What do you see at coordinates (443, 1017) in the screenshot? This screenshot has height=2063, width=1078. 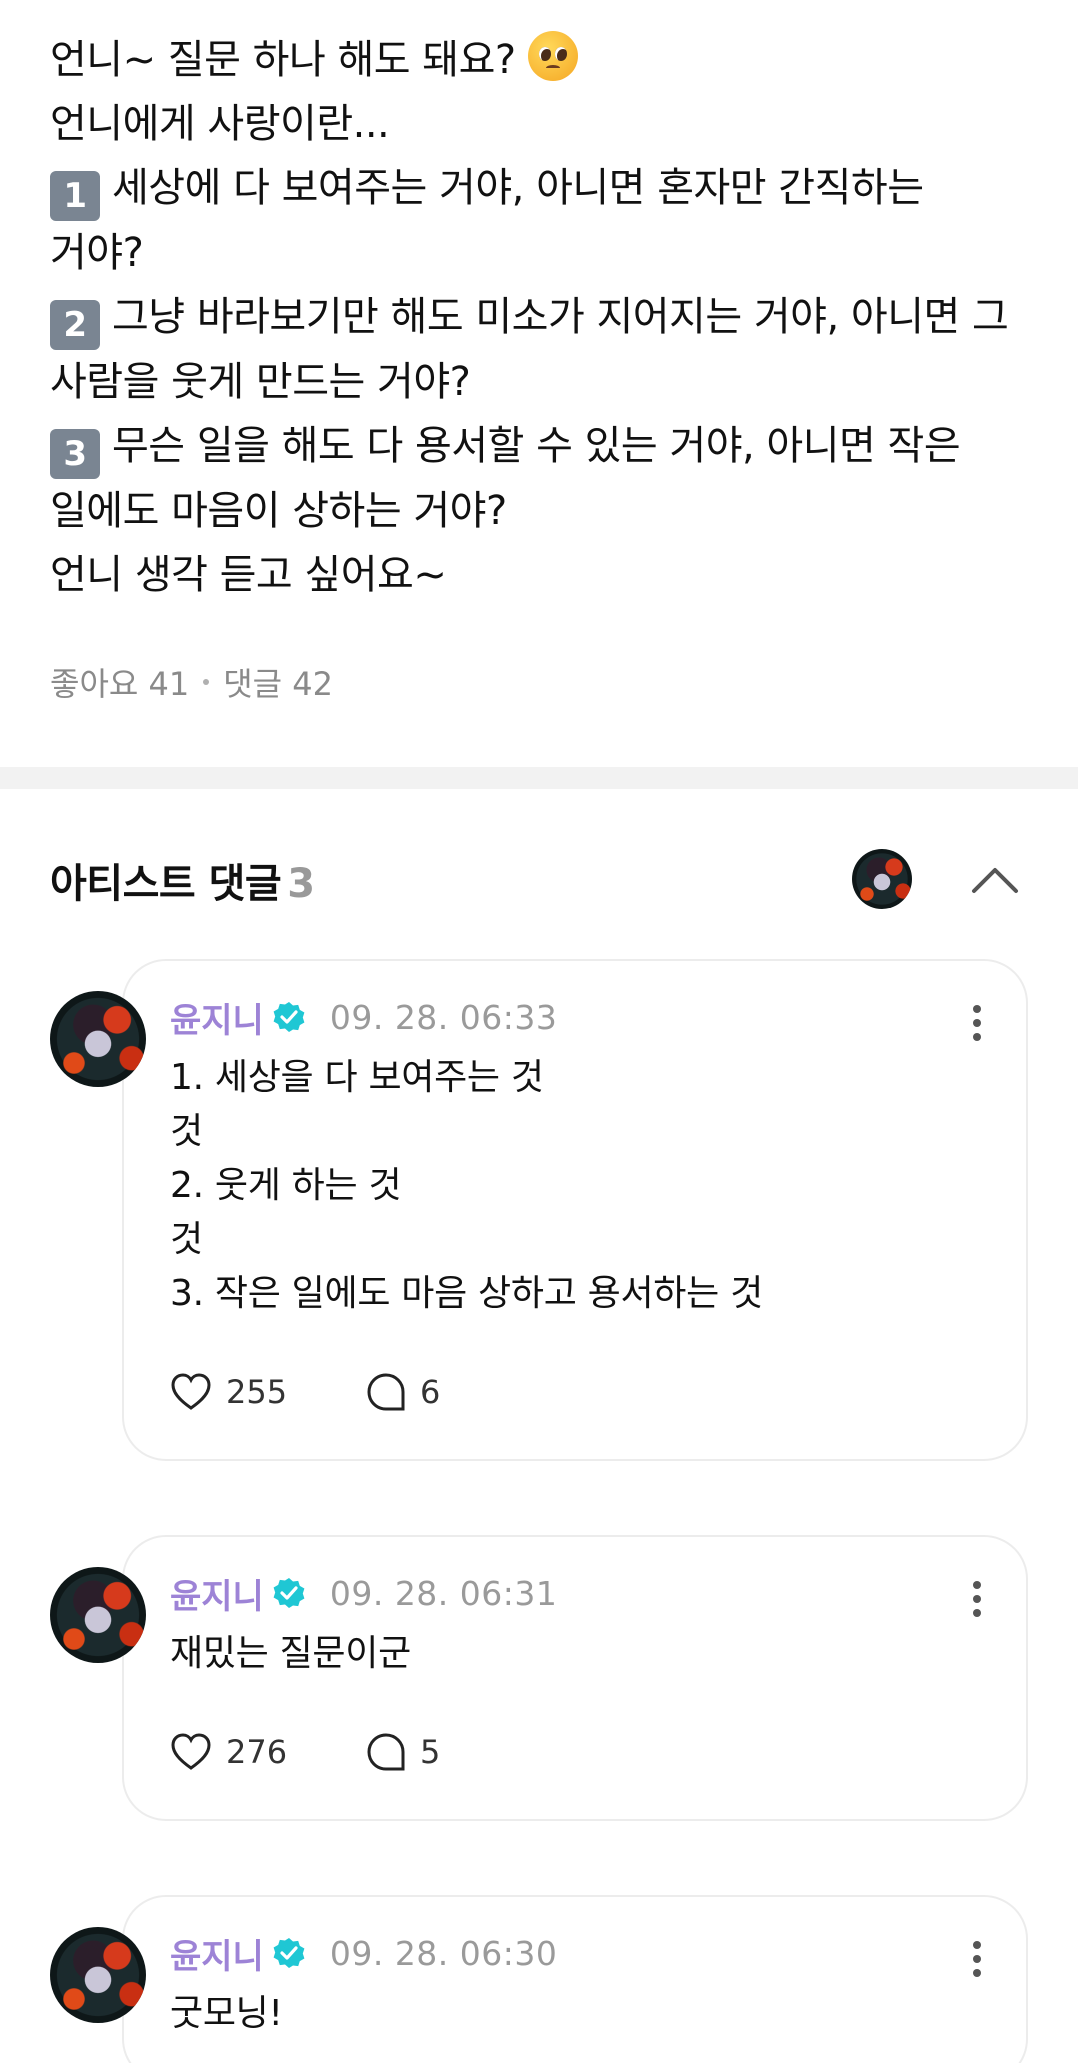 I see `comment-timestamp: 09. 28. 06:33` at bounding box center [443, 1017].